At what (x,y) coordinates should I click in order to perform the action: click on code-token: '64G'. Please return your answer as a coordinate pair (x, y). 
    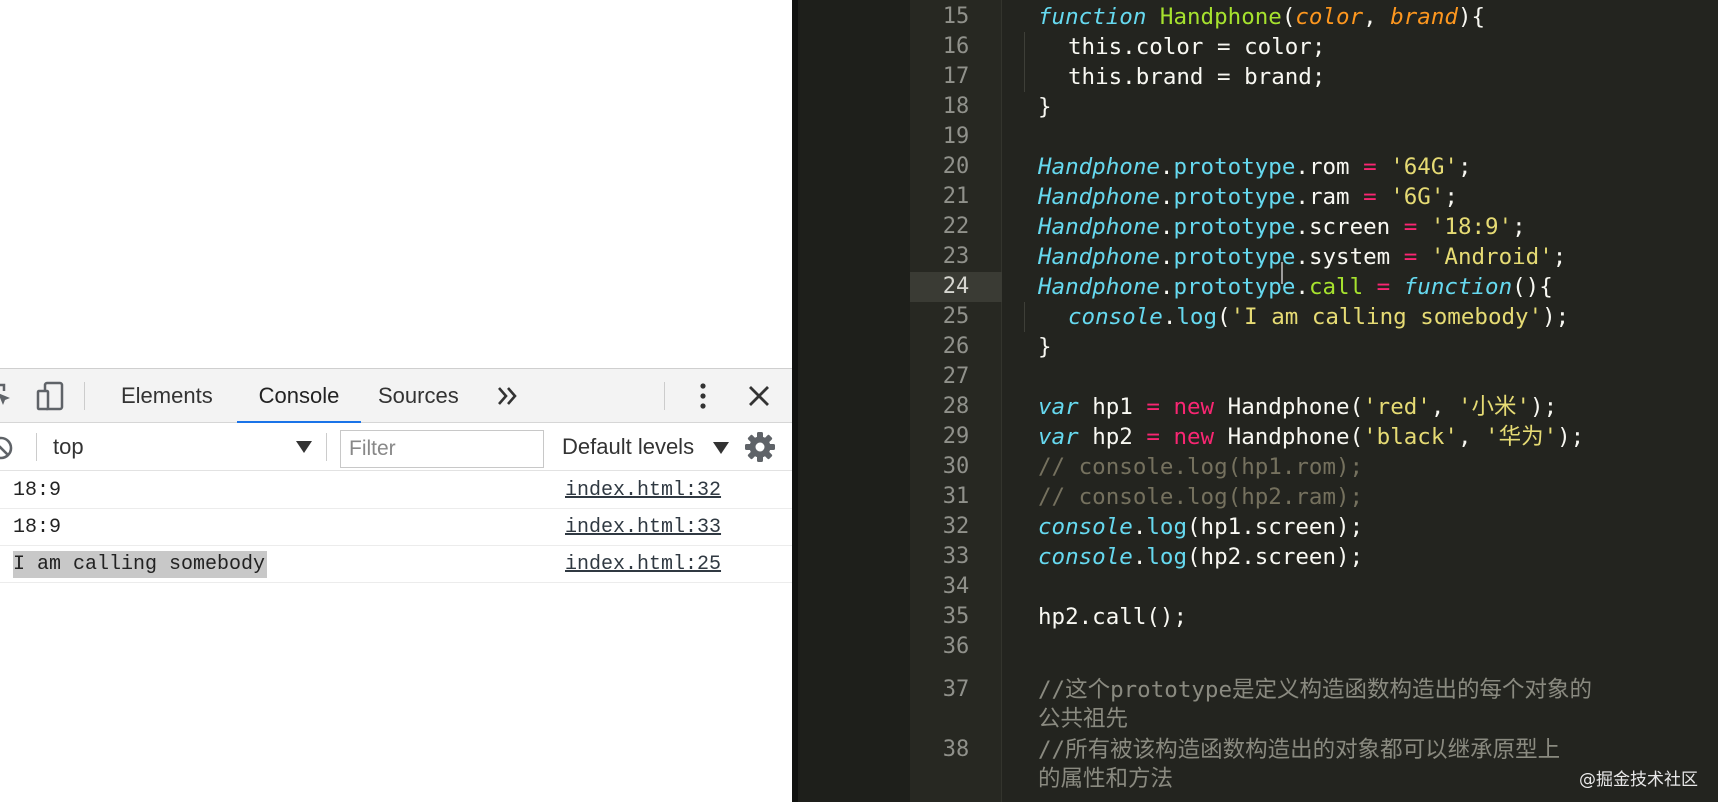
    Looking at the image, I should click on (1424, 167).